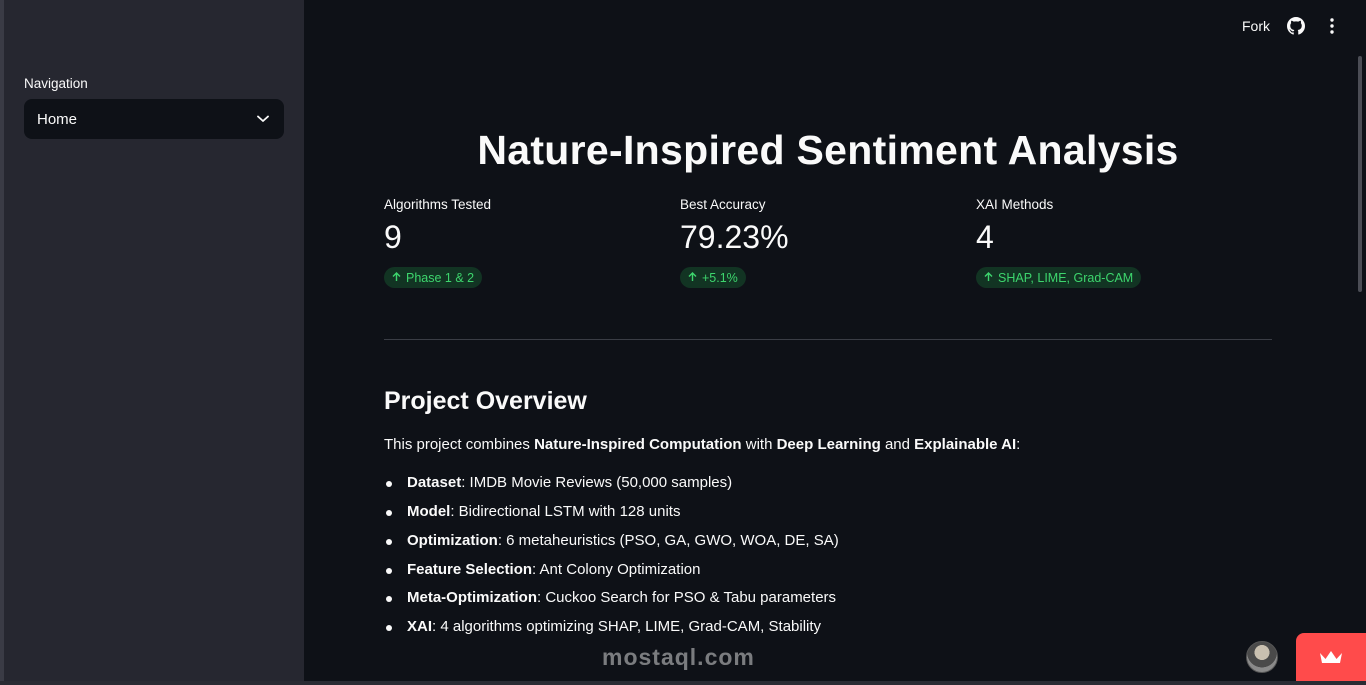 This screenshot has width=1366, height=685. I want to click on metric-value: 79.23%, so click(734, 237).